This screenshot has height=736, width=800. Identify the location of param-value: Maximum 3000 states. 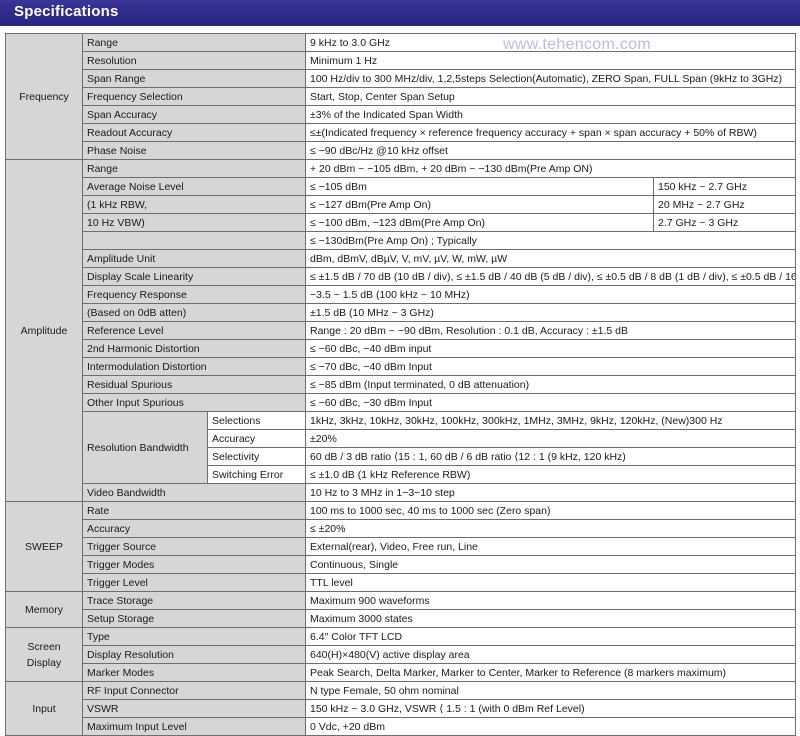
(550, 618).